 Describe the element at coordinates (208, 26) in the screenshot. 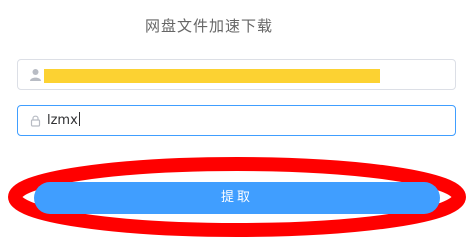

I see `page-title: 网盘文件加速下载` at that location.